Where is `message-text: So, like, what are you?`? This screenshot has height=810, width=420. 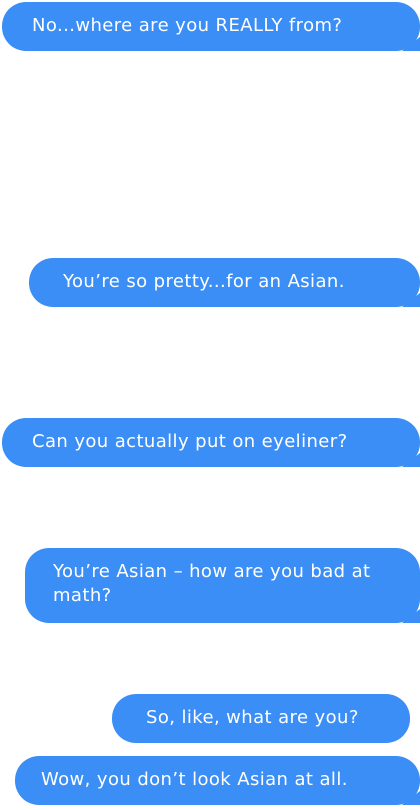 message-text: So, like, what are you? is located at coordinates (252, 717).